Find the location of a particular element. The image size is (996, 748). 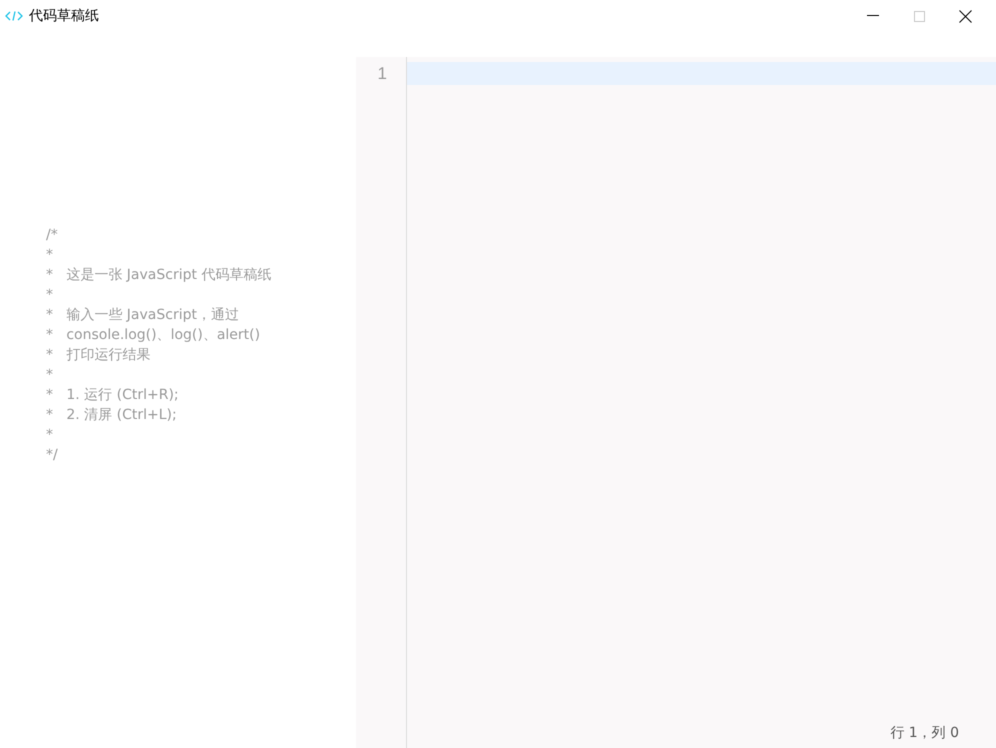

line-number: 1 is located at coordinates (382, 74).